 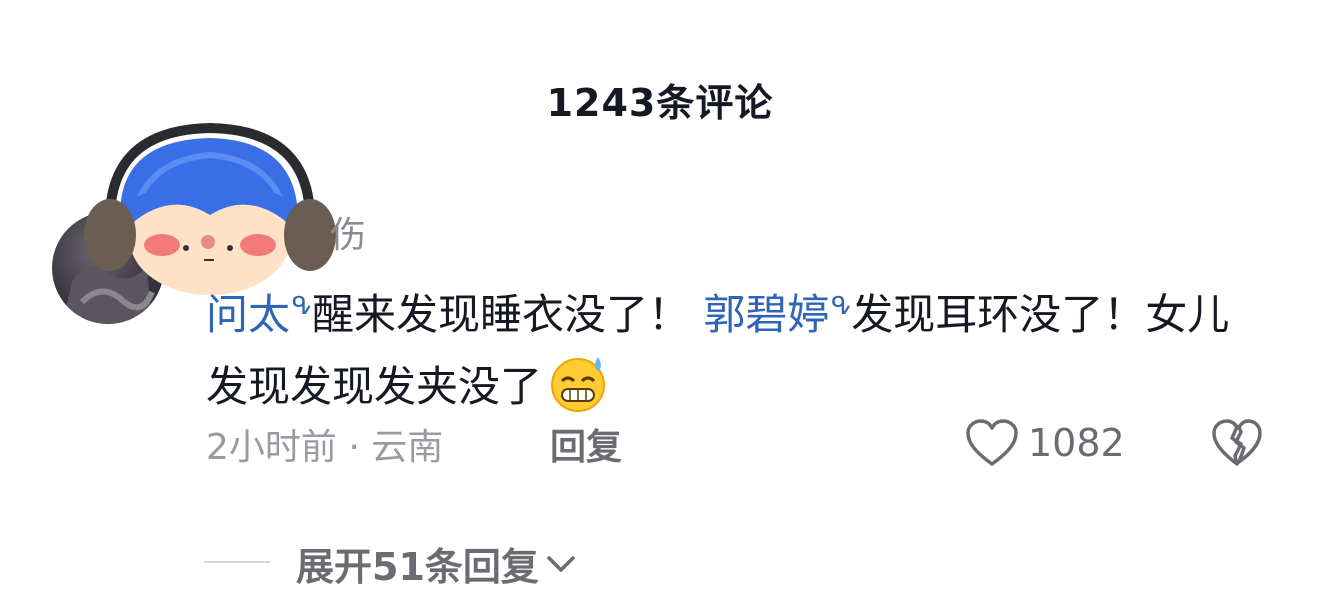 I want to click on mention-link: 问太, so click(x=248, y=314).